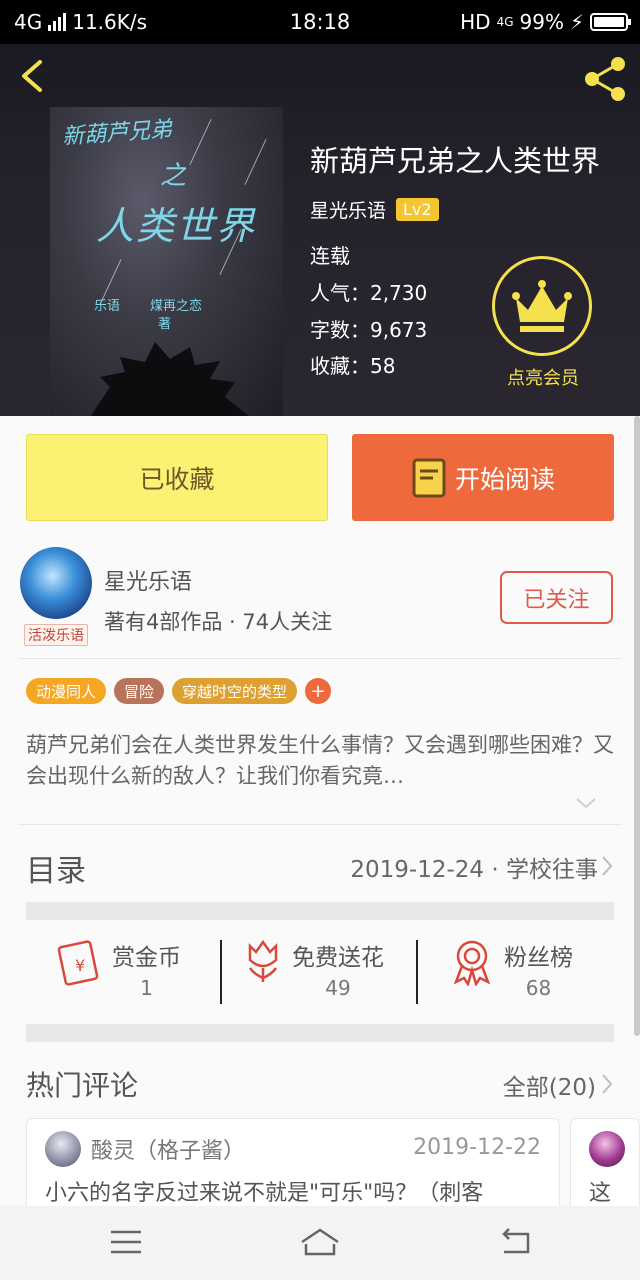  I want to click on author-row: 星光乐语 Lv2, so click(374, 209).